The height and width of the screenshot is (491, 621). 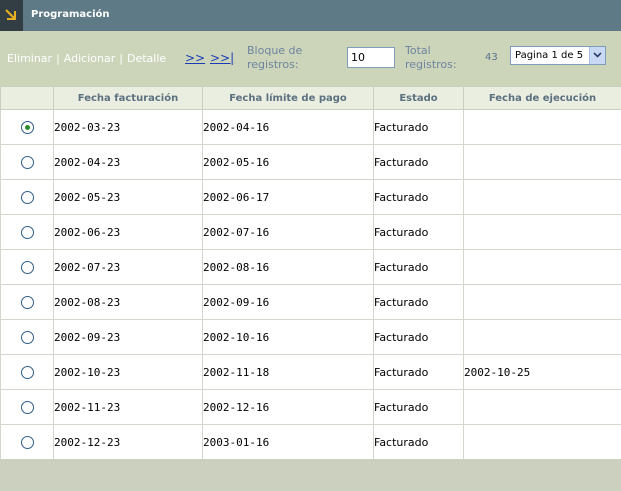 What do you see at coordinates (371, 57) in the screenshot?
I see `block-size-input` at bounding box center [371, 57].